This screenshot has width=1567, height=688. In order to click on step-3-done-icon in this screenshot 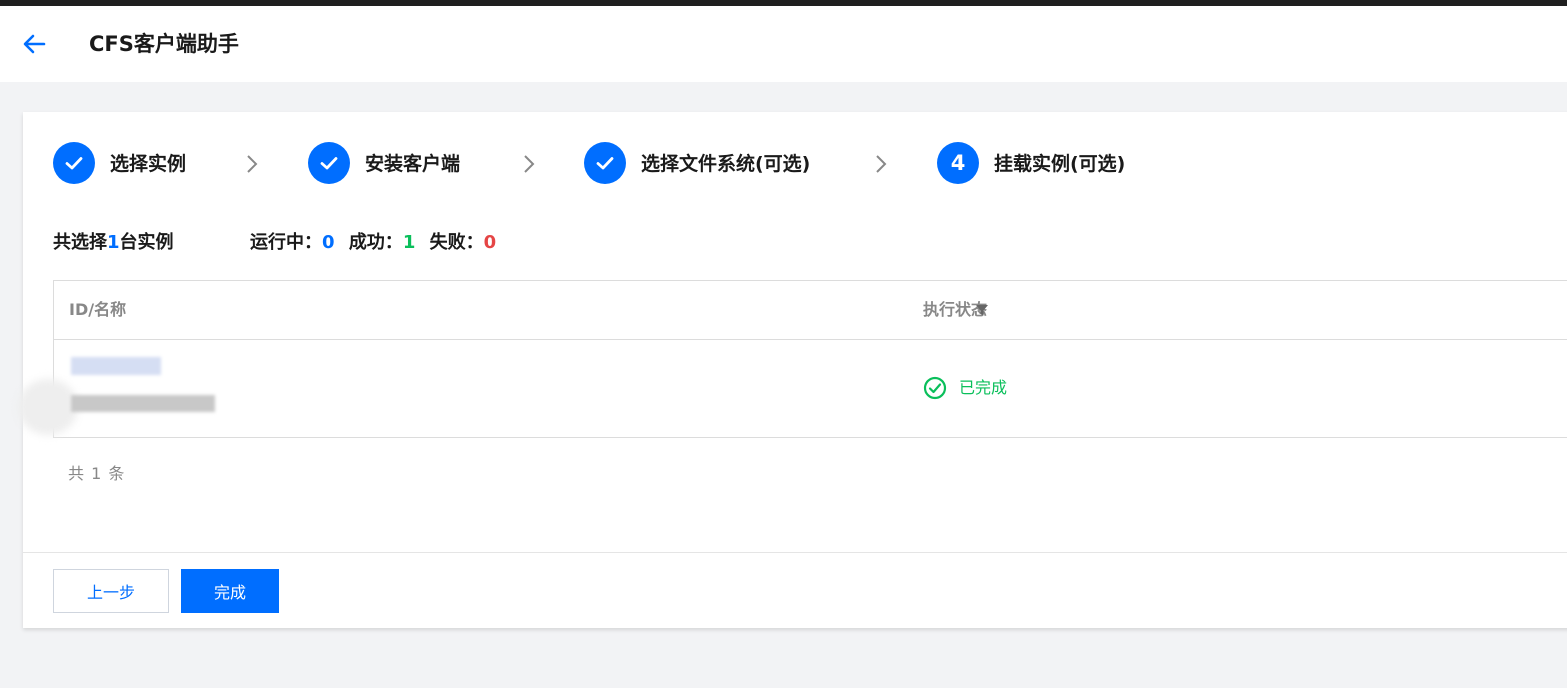, I will do `click(605, 163)`.